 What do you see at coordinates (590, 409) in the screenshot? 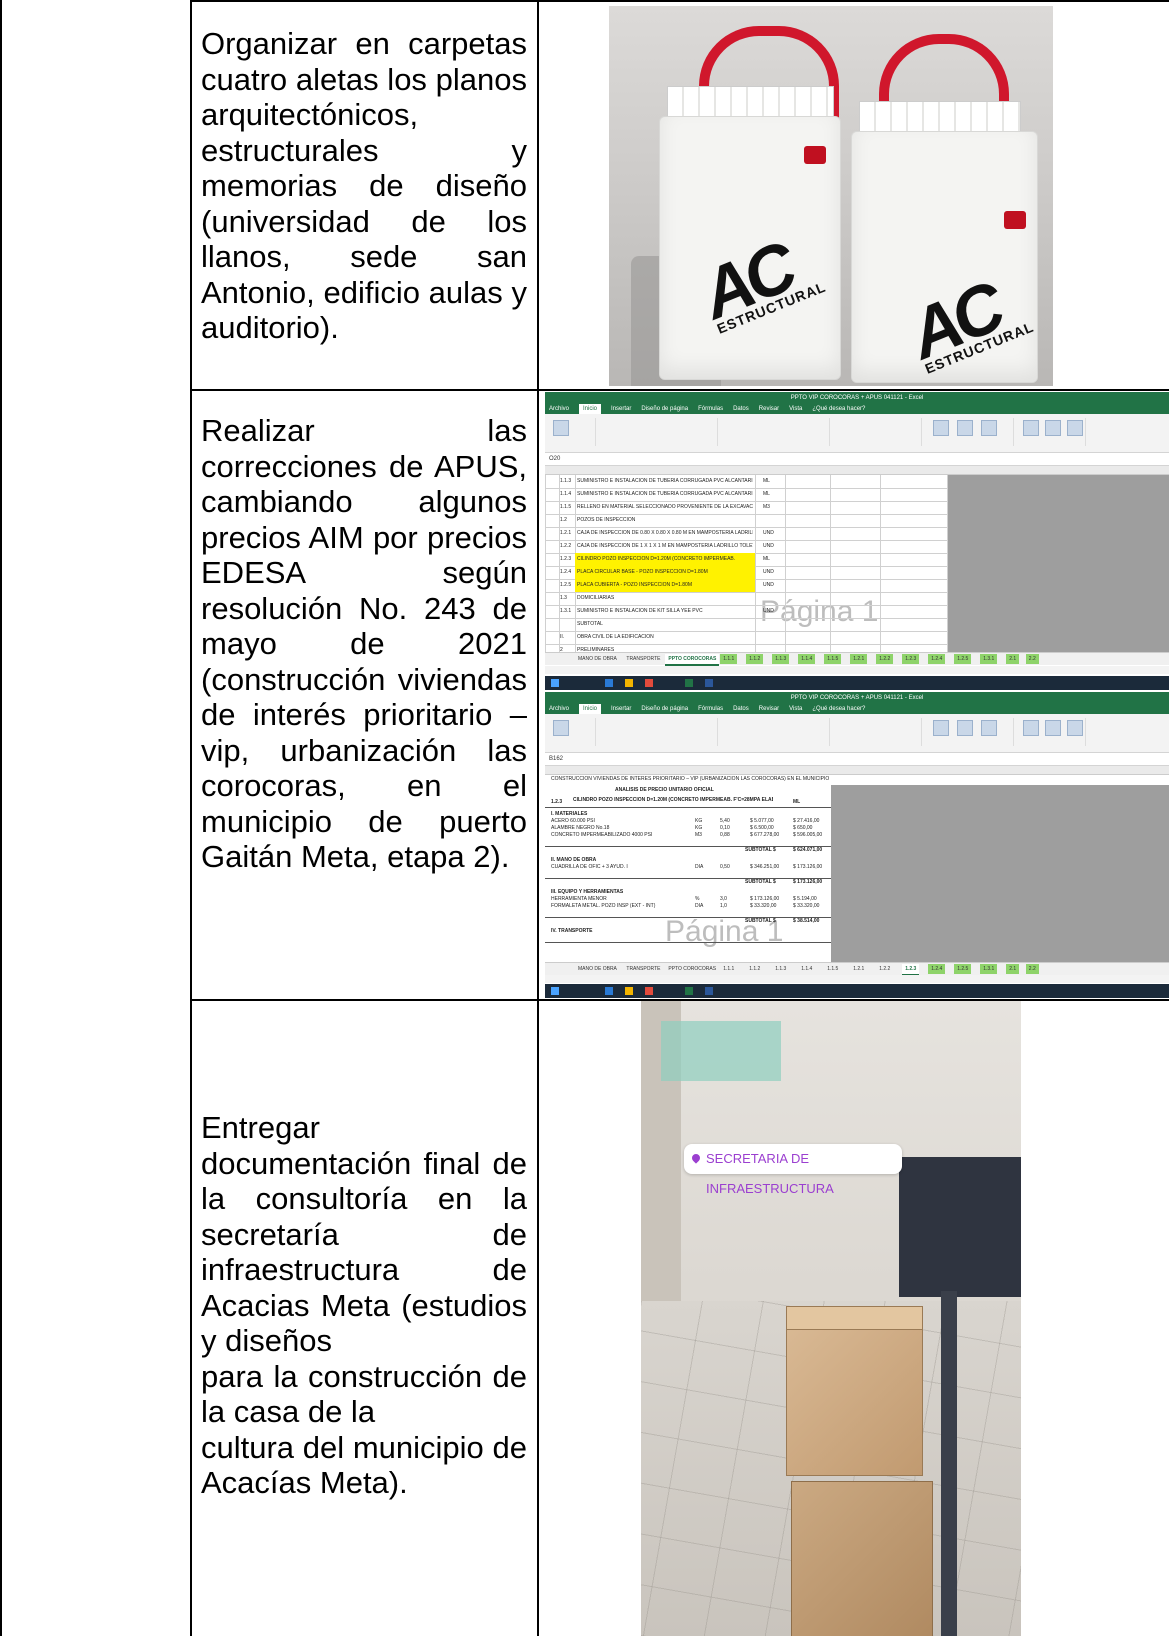
I see `ribbon-tab: Inicio` at bounding box center [590, 409].